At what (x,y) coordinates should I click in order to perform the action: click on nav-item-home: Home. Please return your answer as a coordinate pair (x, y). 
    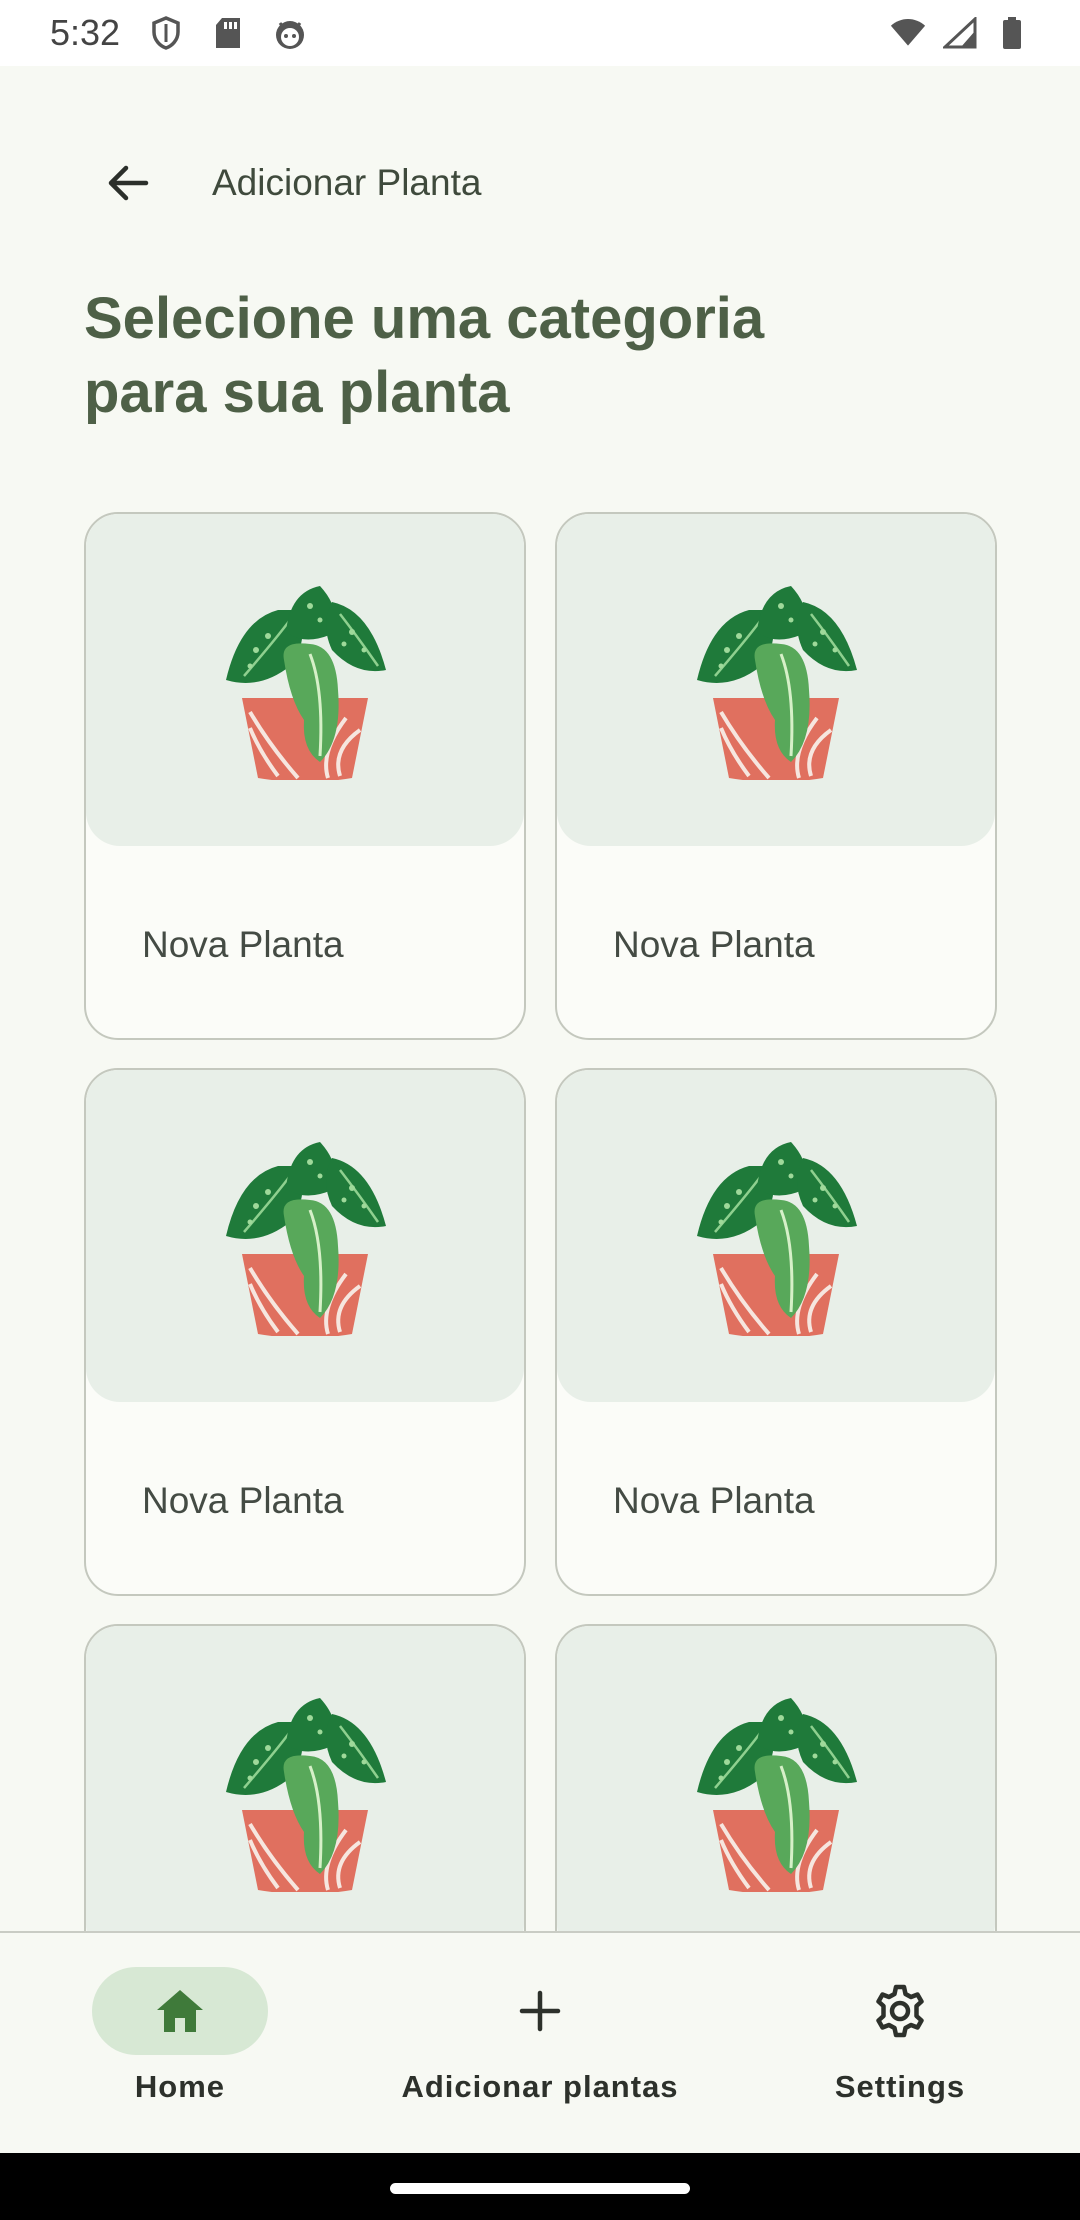
    Looking at the image, I should click on (180, 2043).